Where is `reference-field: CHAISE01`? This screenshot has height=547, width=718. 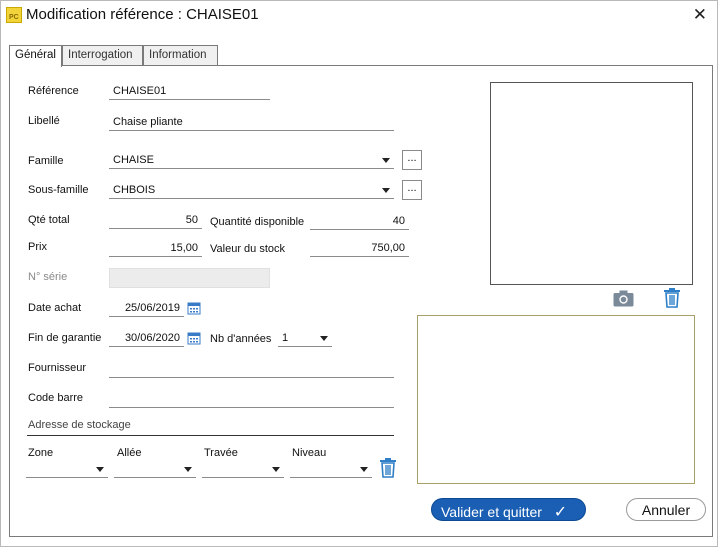
reference-field: CHAISE01 is located at coordinates (189, 91).